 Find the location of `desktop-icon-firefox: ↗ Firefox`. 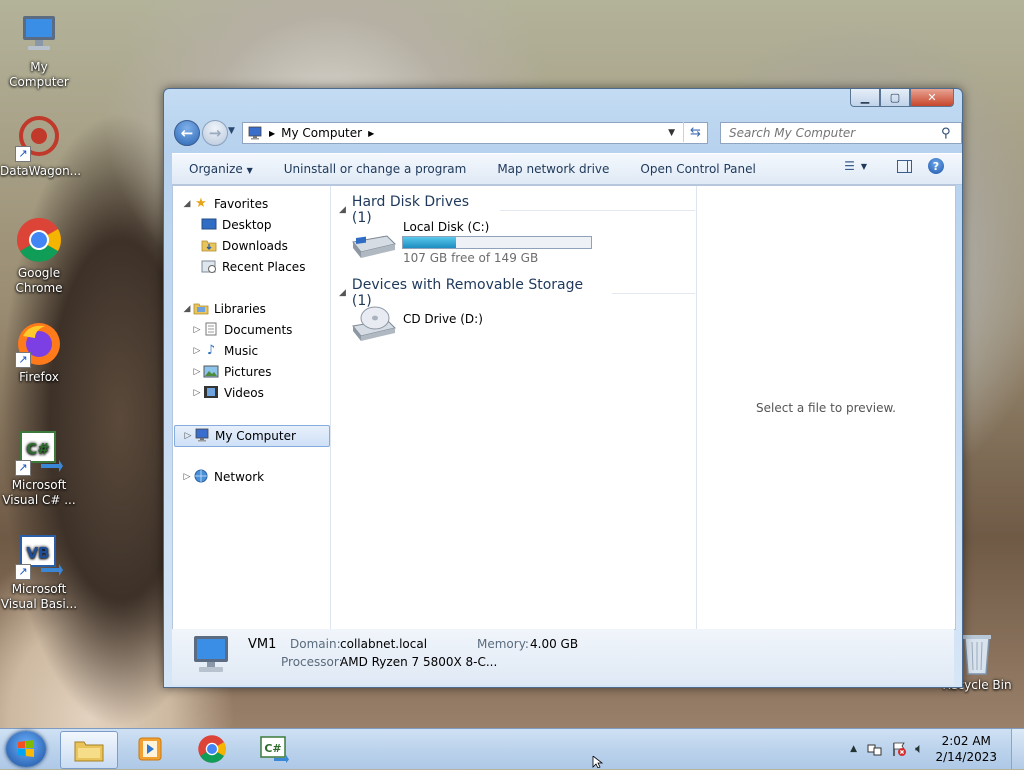

desktop-icon-firefox: ↗ Firefox is located at coordinates (39, 352).